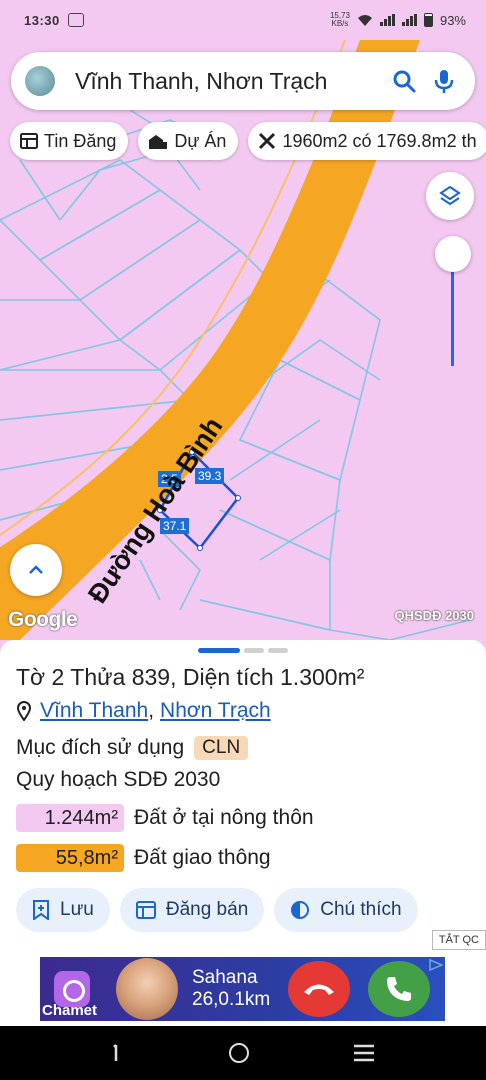 The height and width of the screenshot is (1080, 486). What do you see at coordinates (118, 779) in the screenshot?
I see `plan-label: Quy hoạch SDĐ 2030` at bounding box center [118, 779].